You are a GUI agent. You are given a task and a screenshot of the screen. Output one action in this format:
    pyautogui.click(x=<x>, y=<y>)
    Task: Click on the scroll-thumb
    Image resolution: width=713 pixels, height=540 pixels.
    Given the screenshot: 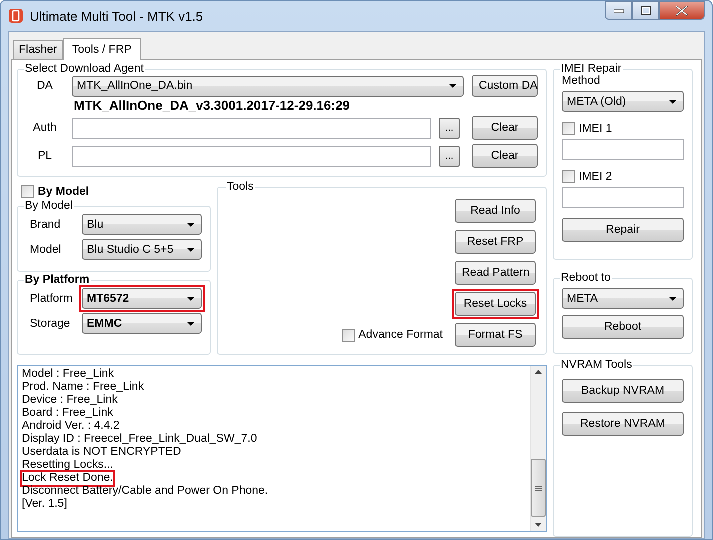 What is the action you would take?
    pyautogui.click(x=538, y=488)
    